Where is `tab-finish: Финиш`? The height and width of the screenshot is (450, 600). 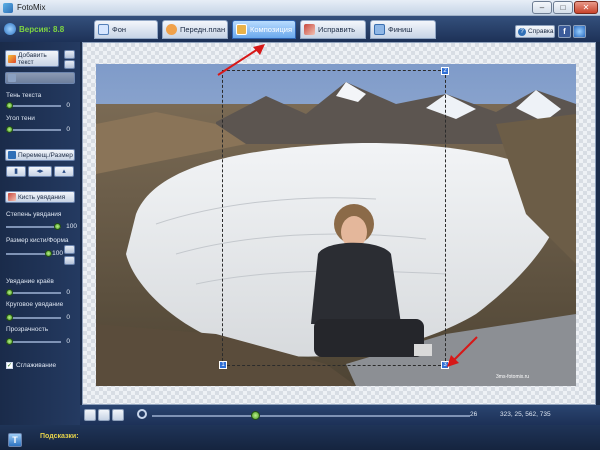
tab-finish: Финиш is located at coordinates (403, 29).